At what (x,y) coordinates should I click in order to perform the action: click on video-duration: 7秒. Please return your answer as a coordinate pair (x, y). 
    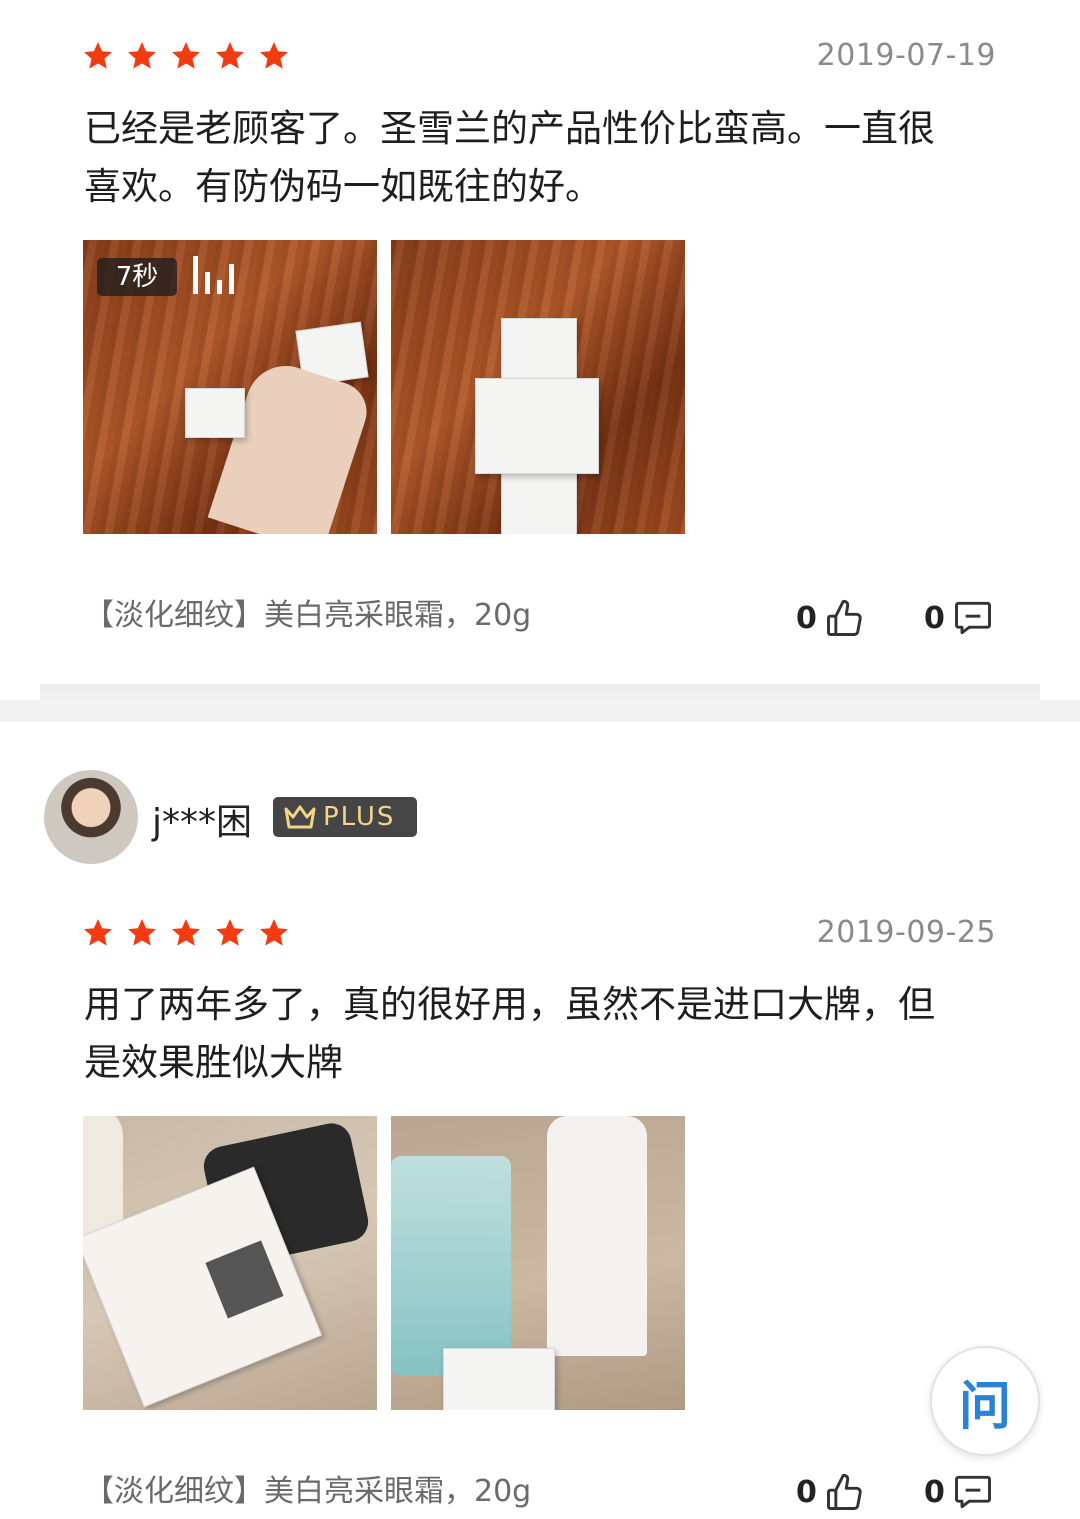
    Looking at the image, I should click on (137, 277).